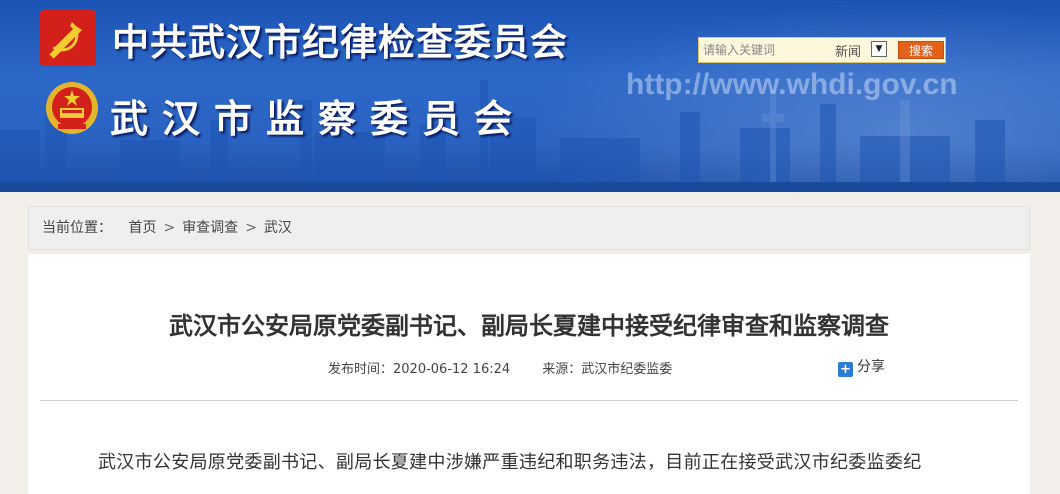 The width and height of the screenshot is (1060, 494). What do you see at coordinates (921, 50) in the screenshot?
I see `search-button: 搜索` at bounding box center [921, 50].